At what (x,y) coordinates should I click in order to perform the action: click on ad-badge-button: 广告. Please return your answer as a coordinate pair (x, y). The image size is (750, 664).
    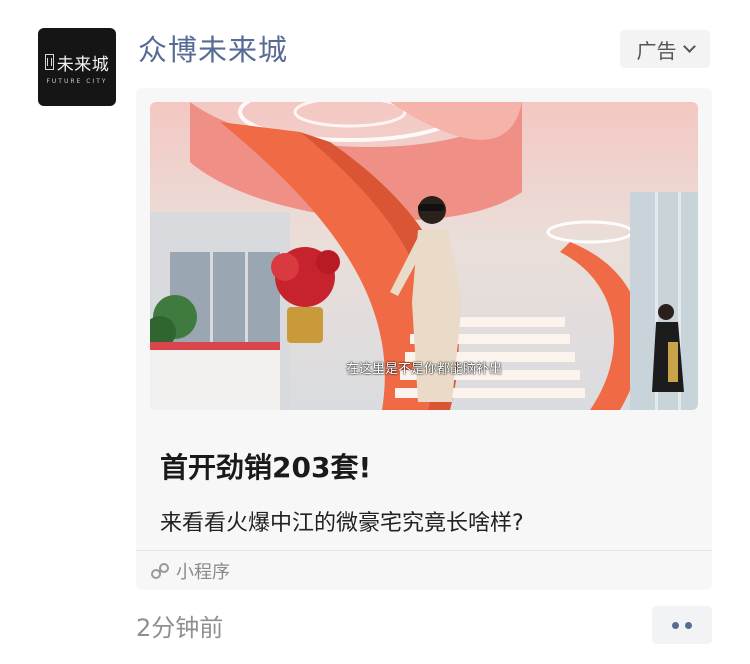
    Looking at the image, I should click on (665, 49).